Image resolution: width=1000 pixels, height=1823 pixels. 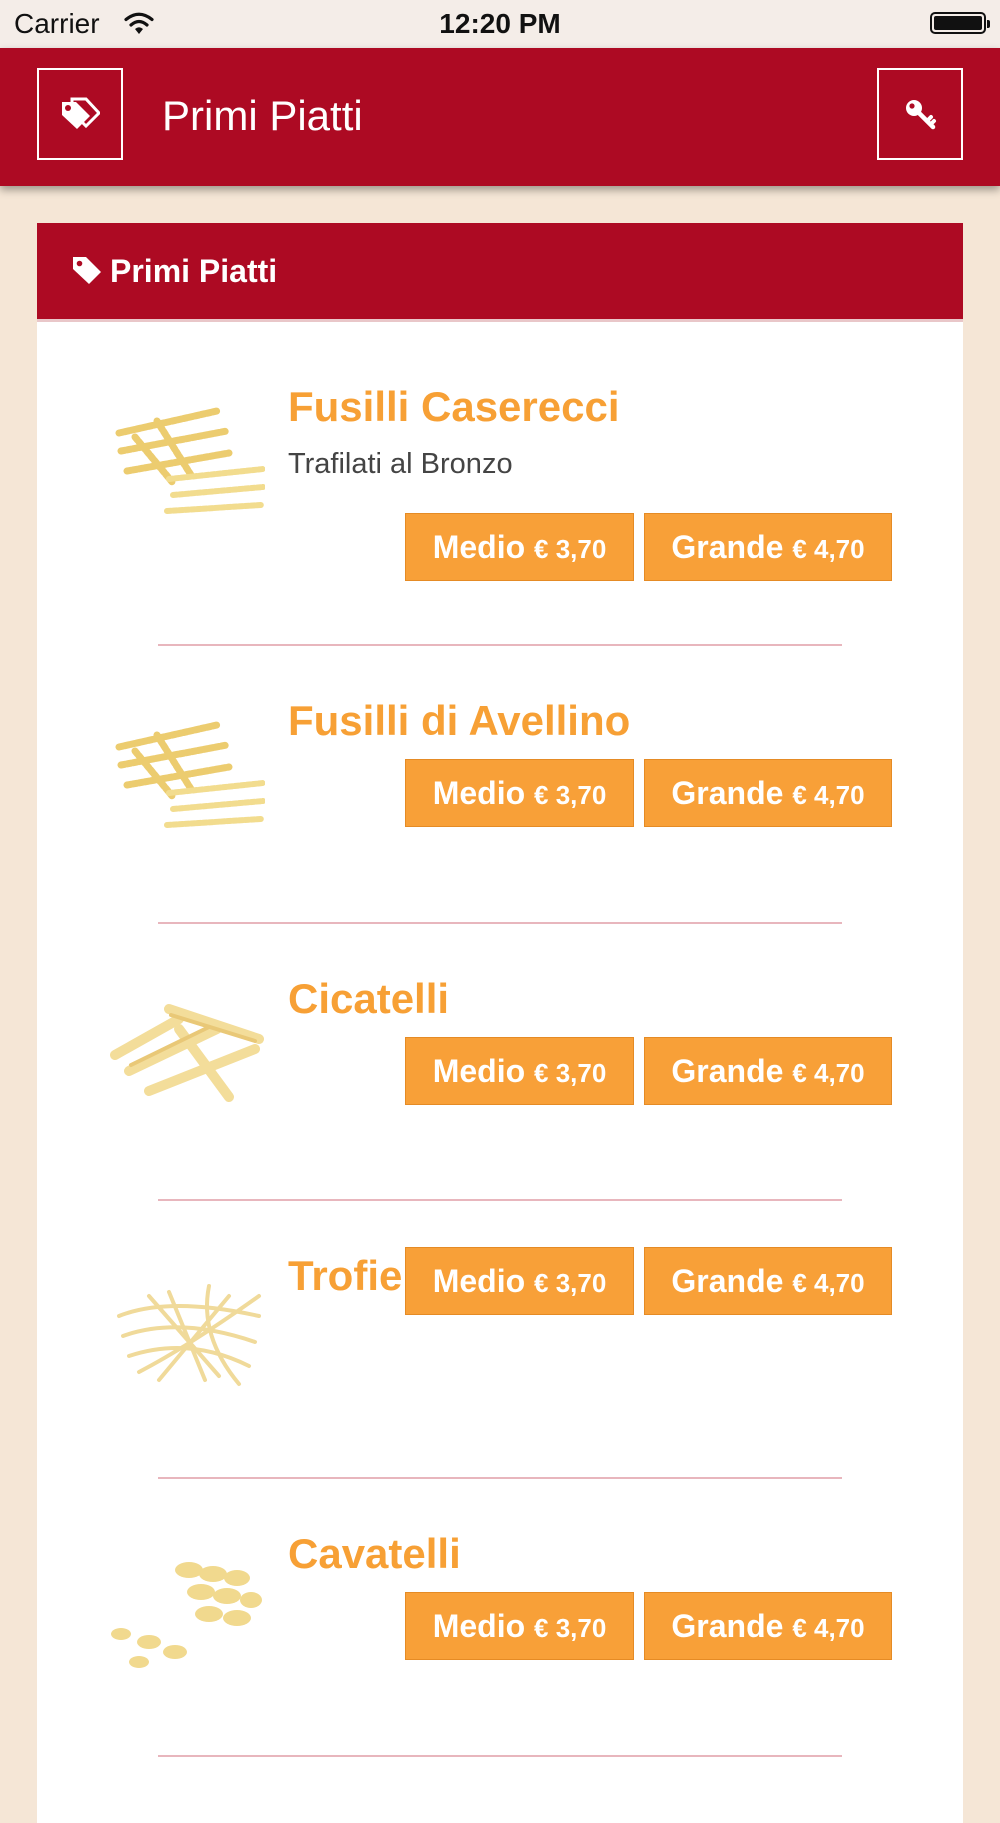 I want to click on item-name: Fusilli di Avellino, so click(x=459, y=720).